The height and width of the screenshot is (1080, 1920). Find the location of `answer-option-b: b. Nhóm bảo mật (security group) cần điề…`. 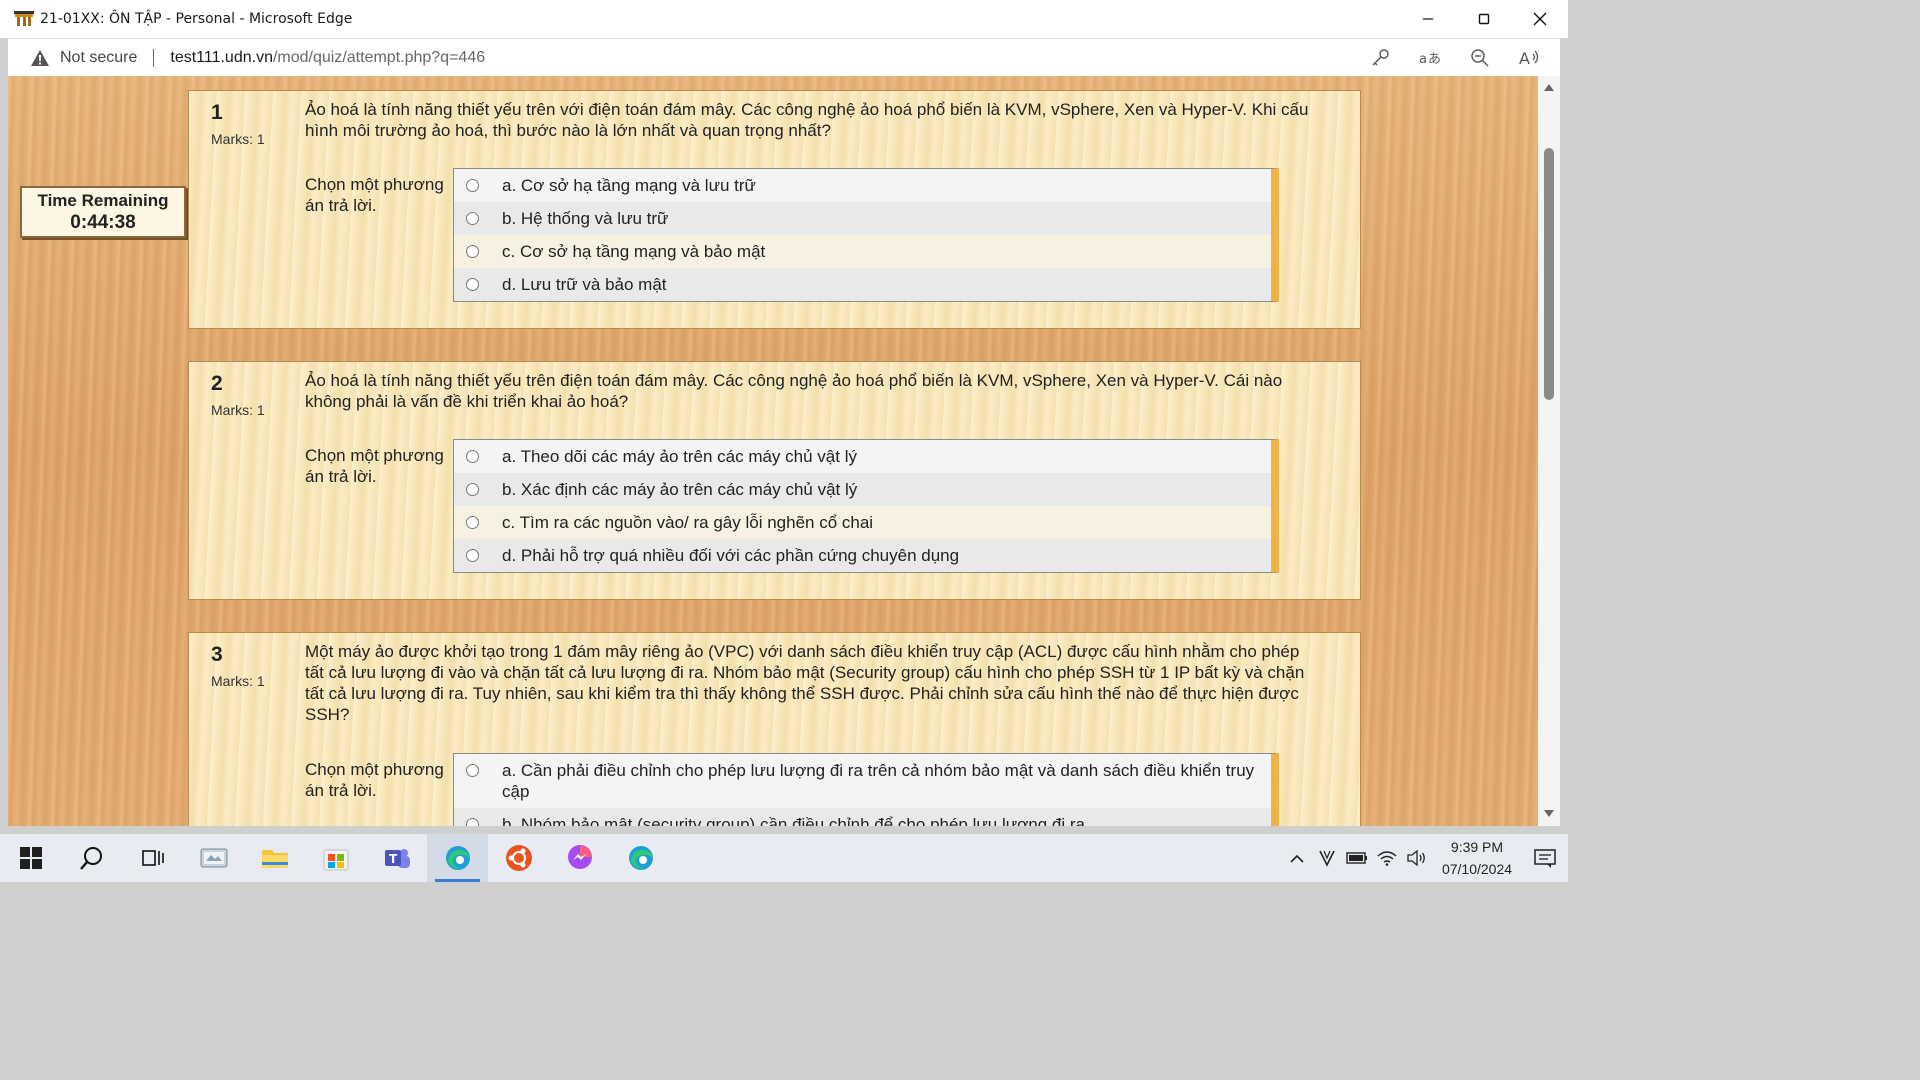

answer-option-b: b. Nhóm bảo mật (security group) cần điề… is located at coordinates (862, 817).